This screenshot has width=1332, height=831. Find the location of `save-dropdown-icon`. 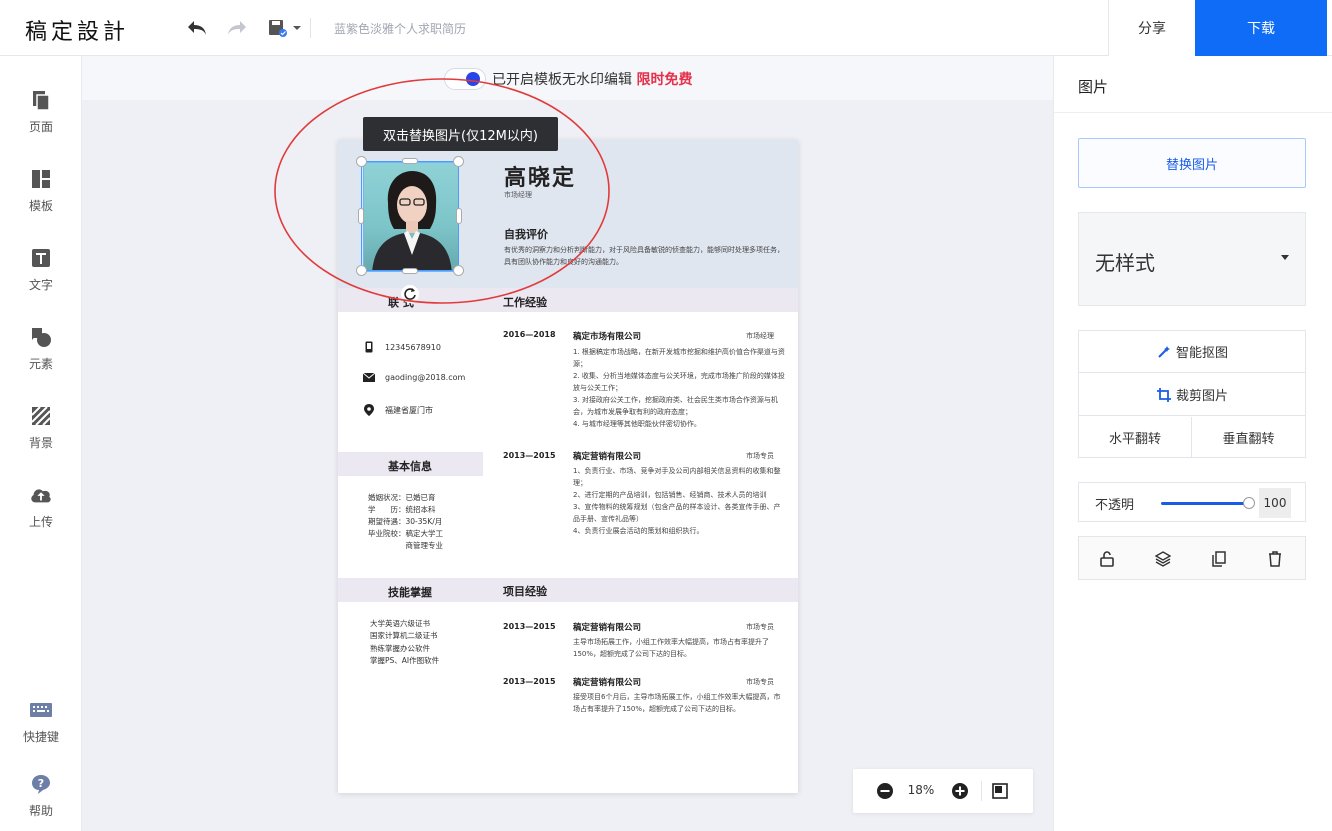

save-dropdown-icon is located at coordinates (286, 28).